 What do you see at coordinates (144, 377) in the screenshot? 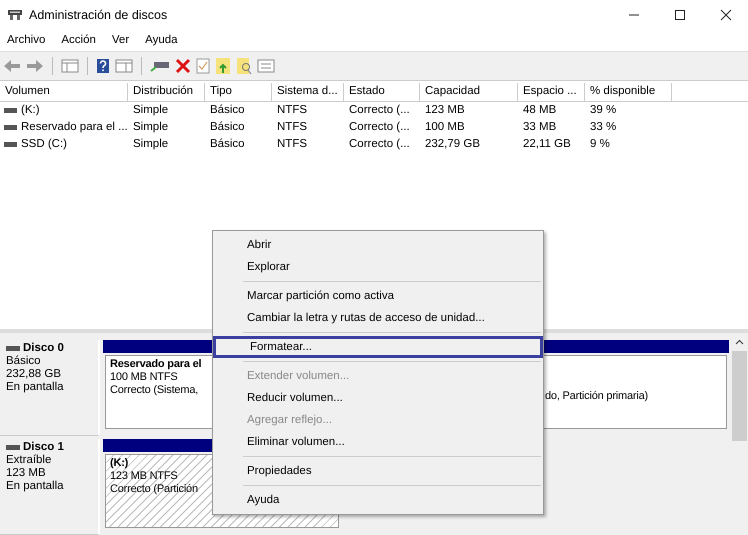
I see `partition-size: 100 MB NTFS` at bounding box center [144, 377].